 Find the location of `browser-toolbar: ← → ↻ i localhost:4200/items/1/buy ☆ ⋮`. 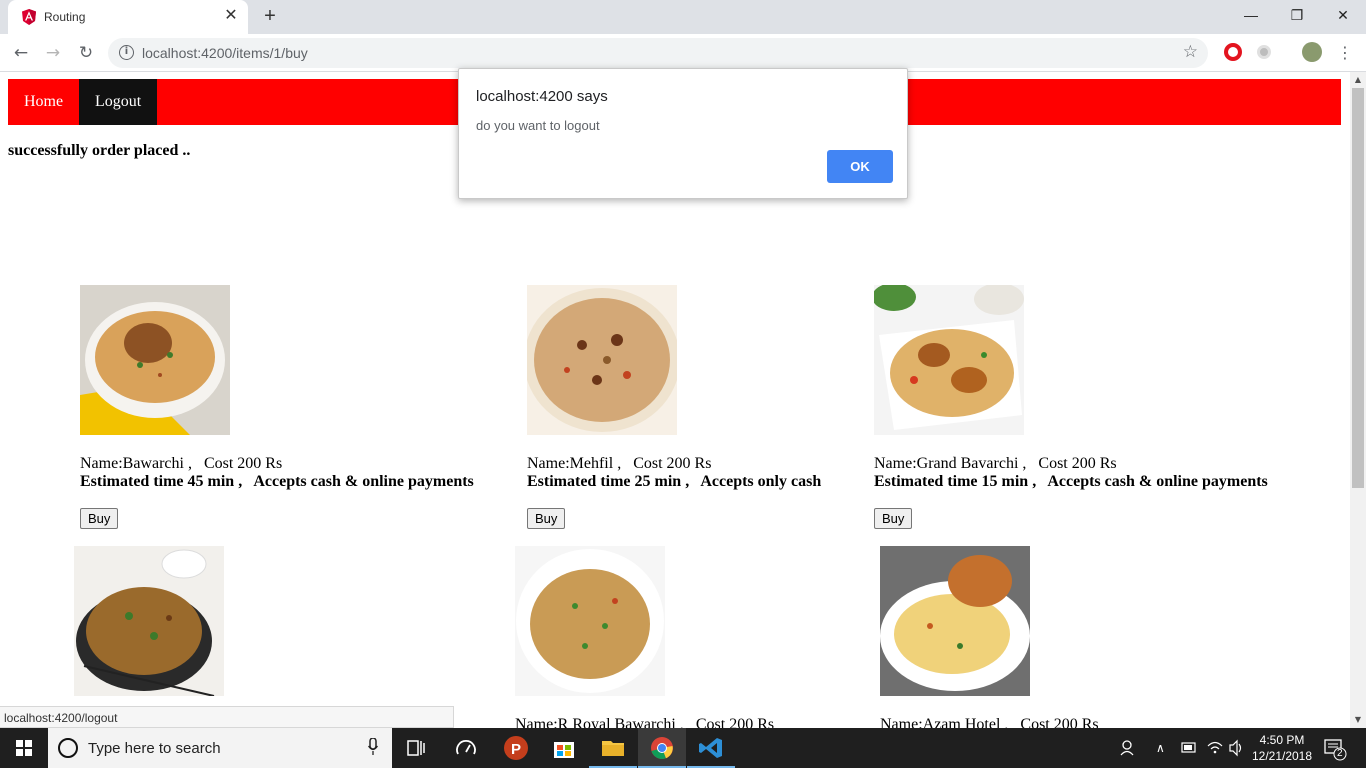

browser-toolbar: ← → ↻ i localhost:4200/items/1/buy ☆ ⋮ is located at coordinates (683, 53).